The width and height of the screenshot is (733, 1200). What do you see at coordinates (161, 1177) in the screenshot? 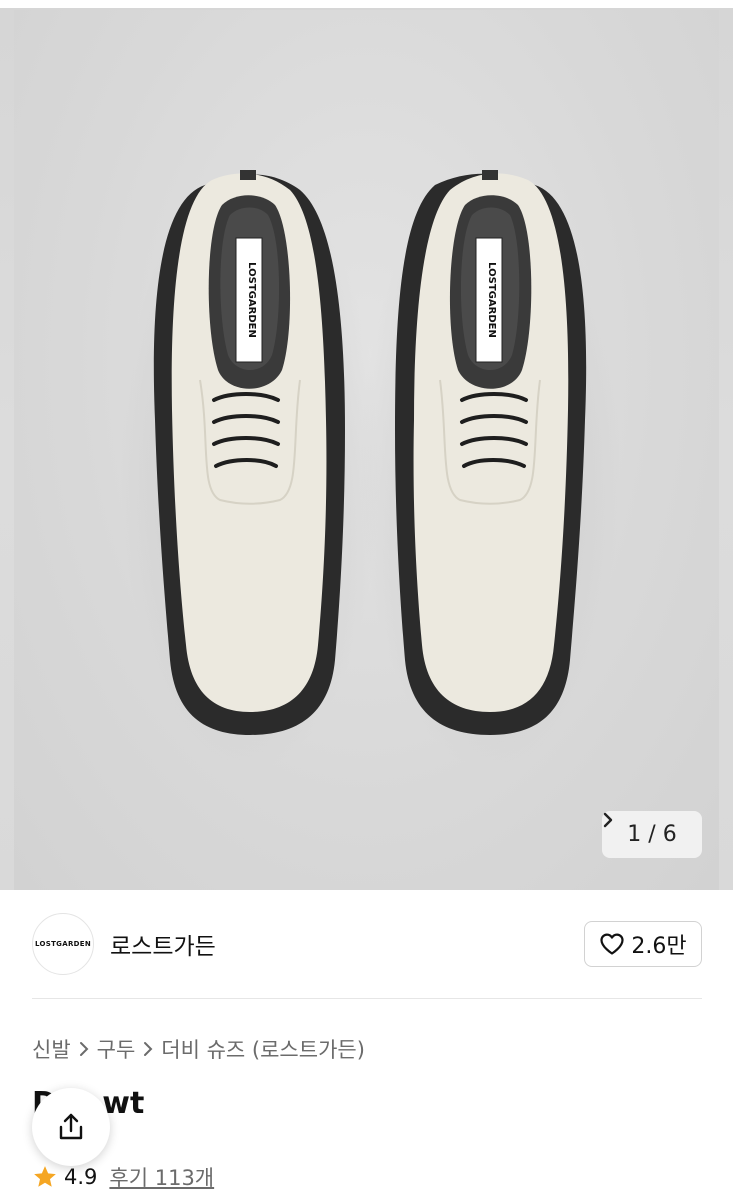
I see `review-count-link: 후기 113개` at bounding box center [161, 1177].